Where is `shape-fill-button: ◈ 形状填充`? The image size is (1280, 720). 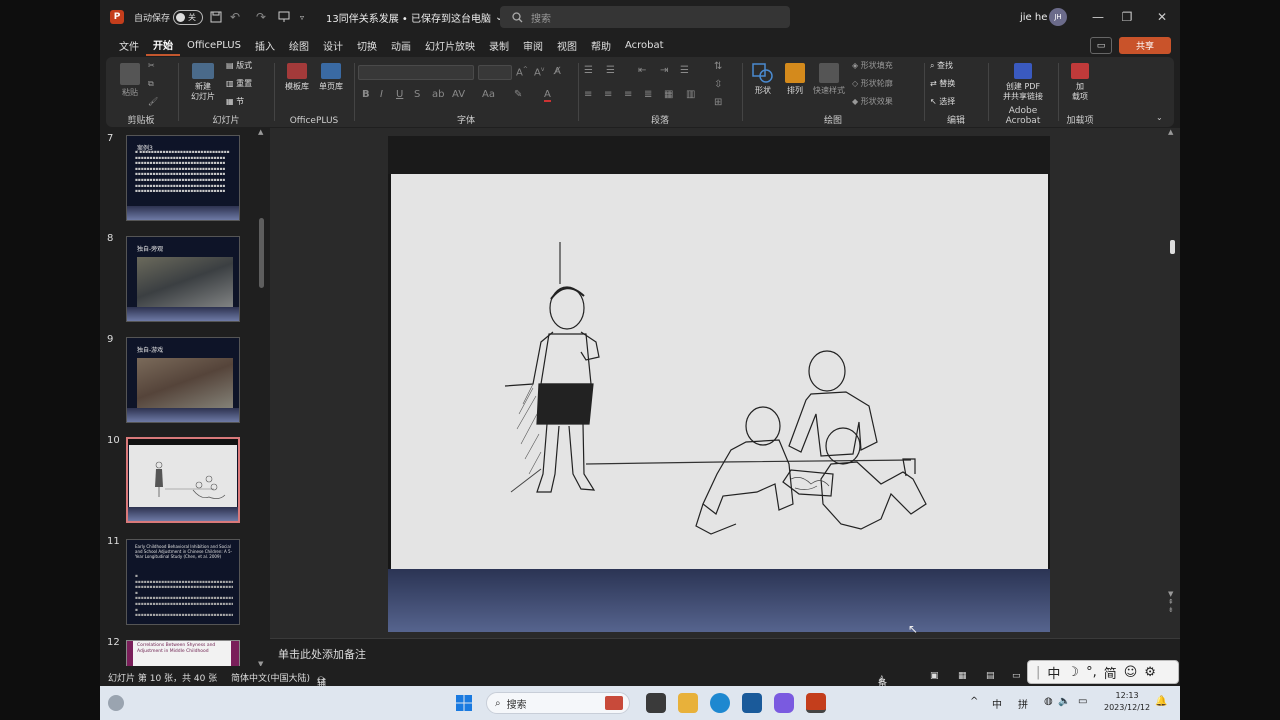
shape-fill-button: ◈ 形状填充 is located at coordinates (872, 66).